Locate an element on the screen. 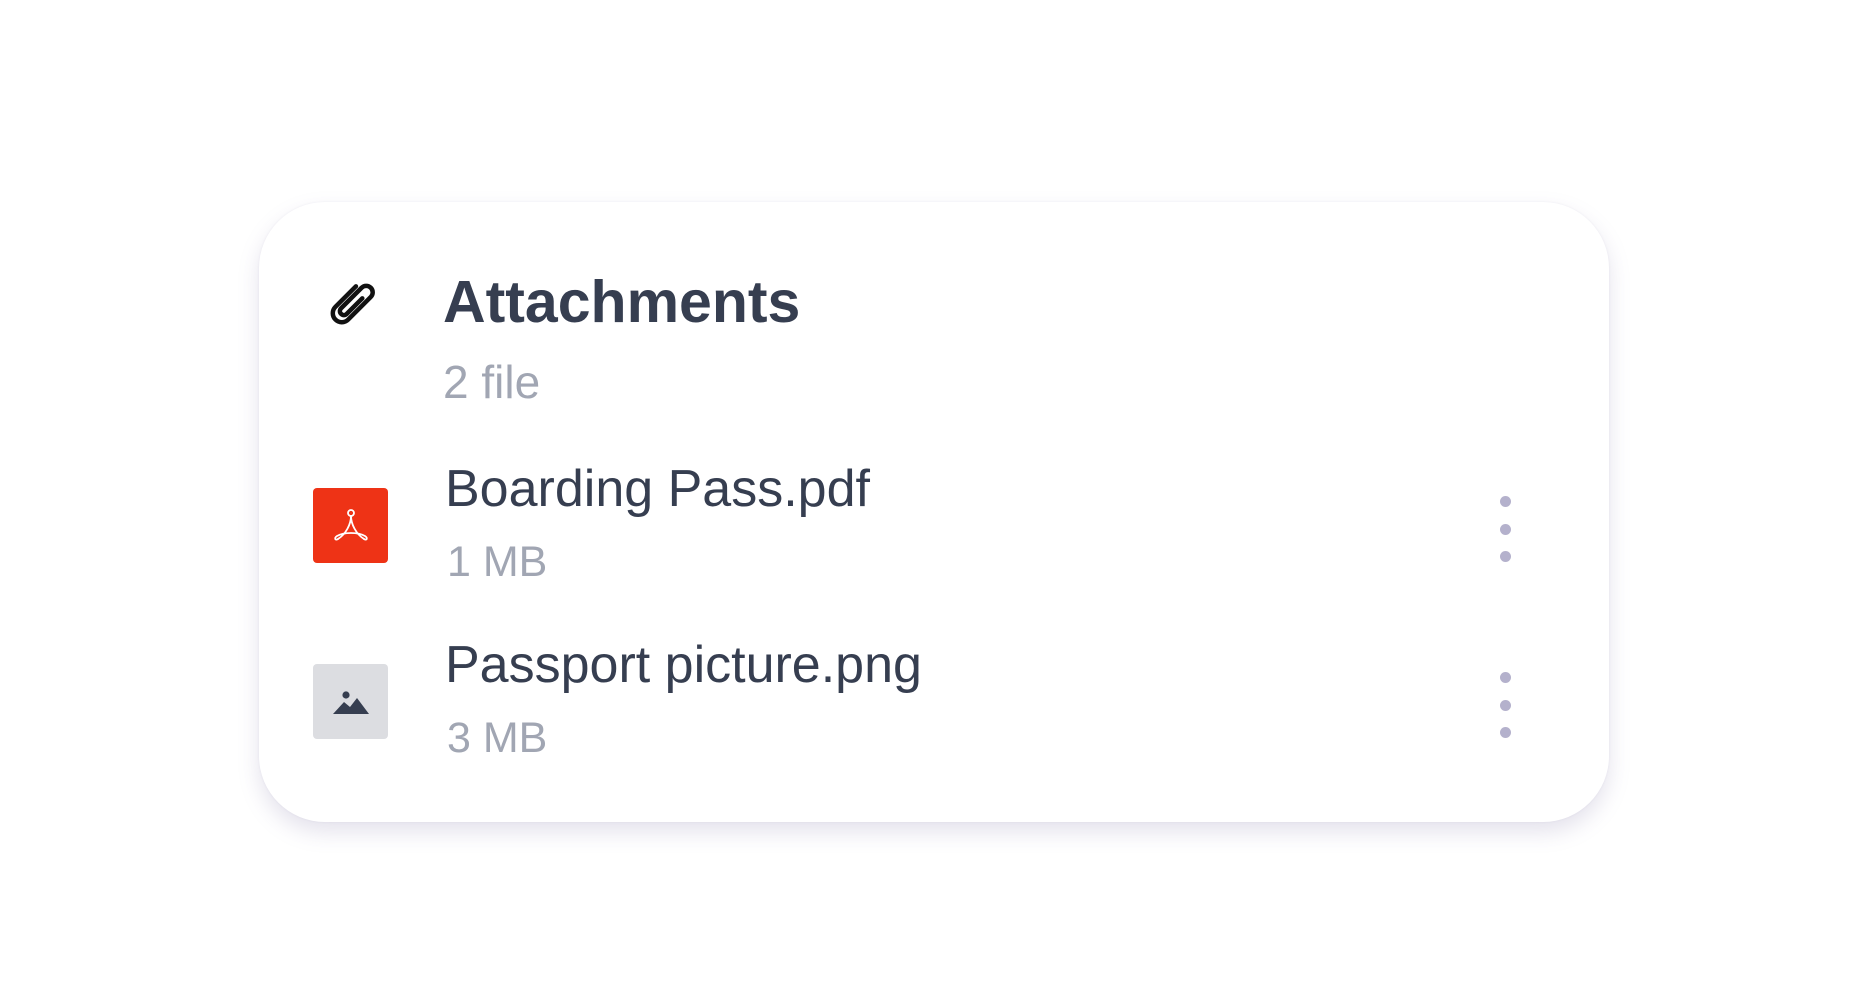 The width and height of the screenshot is (1856, 1000). pdf-file-icon is located at coordinates (350, 525).